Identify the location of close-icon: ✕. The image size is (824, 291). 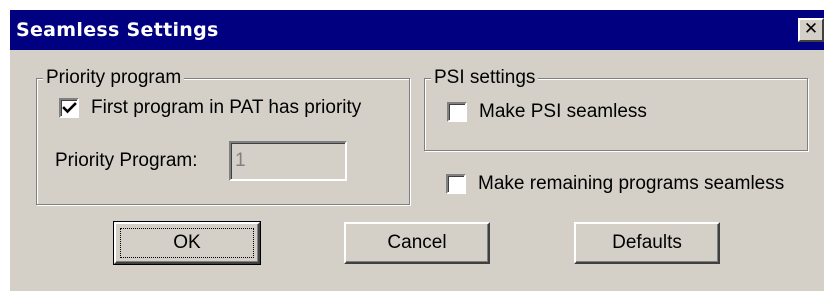
(811, 29).